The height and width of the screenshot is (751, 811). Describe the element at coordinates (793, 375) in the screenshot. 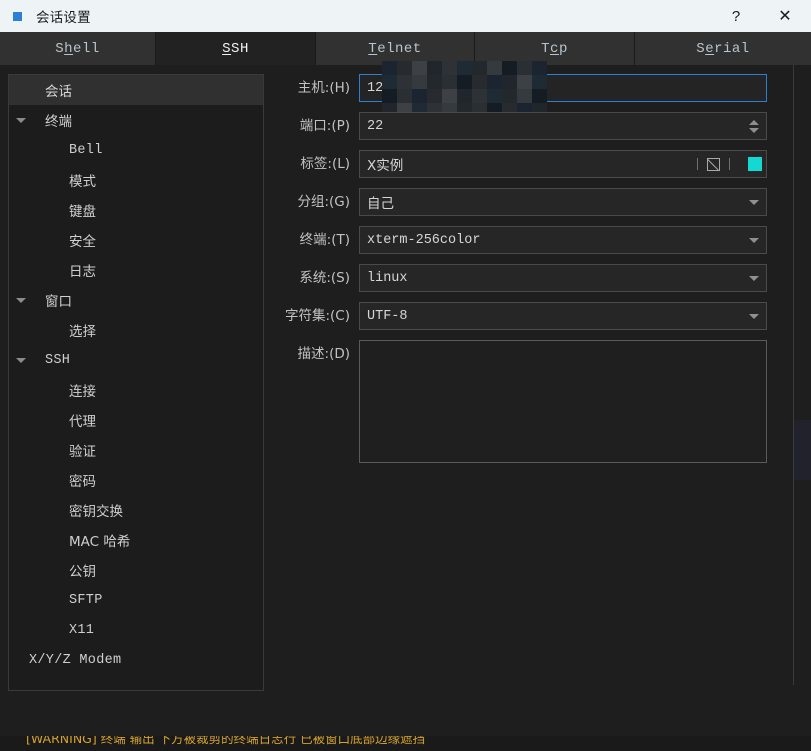

I see `right-divider` at that location.